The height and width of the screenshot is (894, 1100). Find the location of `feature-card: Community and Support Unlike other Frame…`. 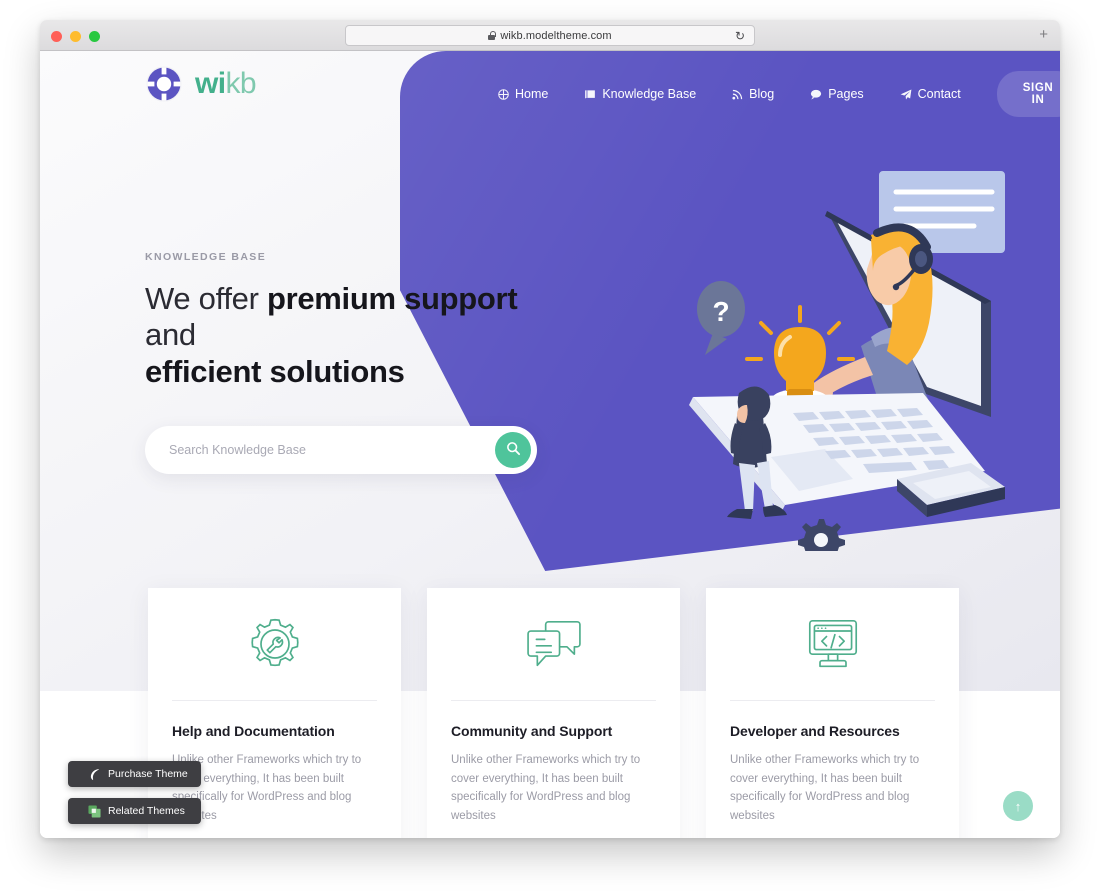

feature-card: Community and Support Unlike other Frame… is located at coordinates (553, 713).